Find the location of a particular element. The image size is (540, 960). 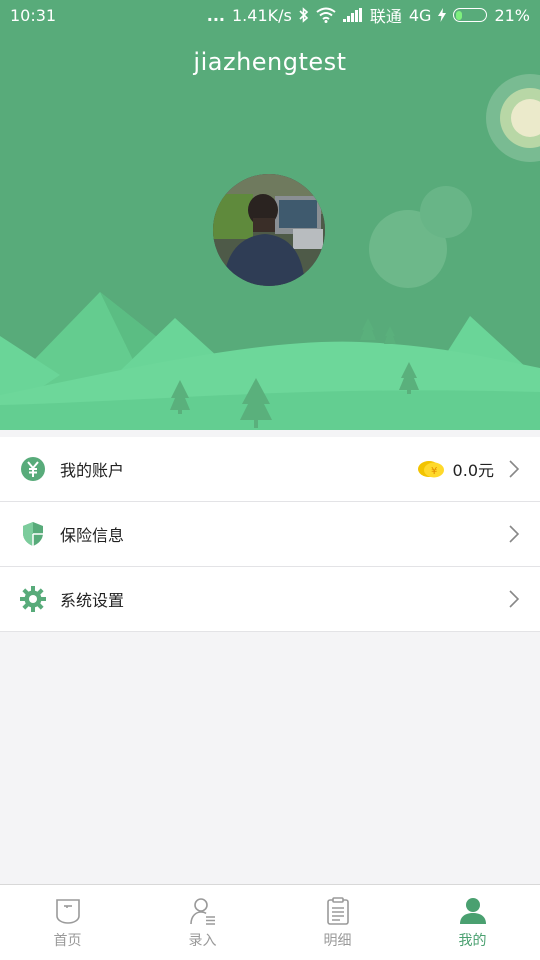

person-icon is located at coordinates (472, 910).